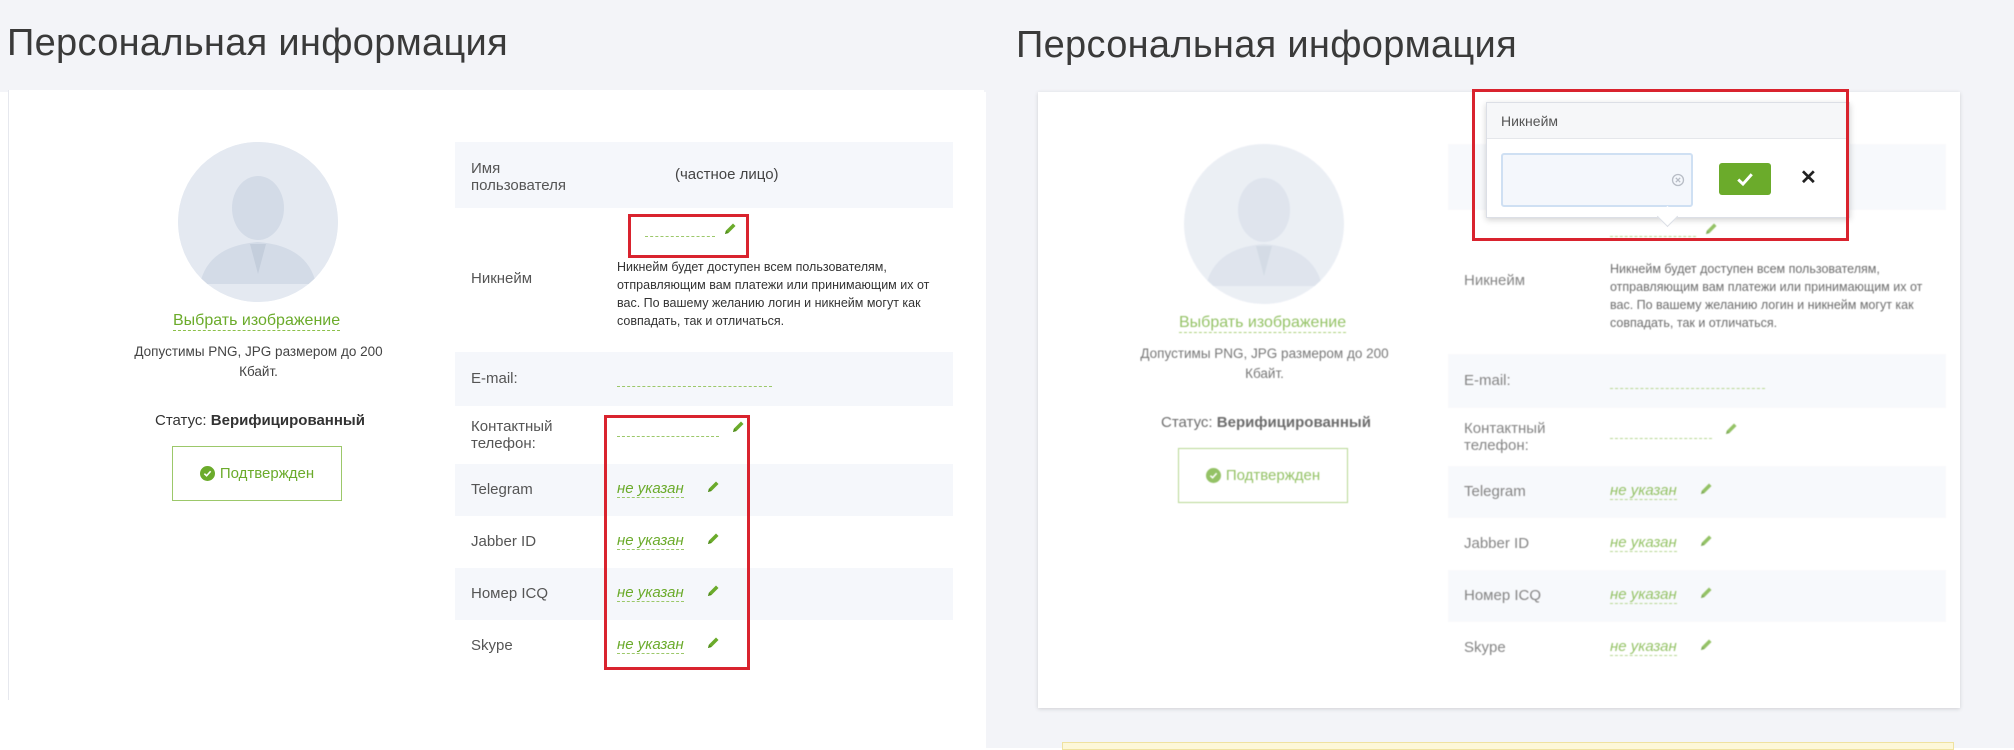  What do you see at coordinates (1508, 746) in the screenshot?
I see `notice-banner-edge` at bounding box center [1508, 746].